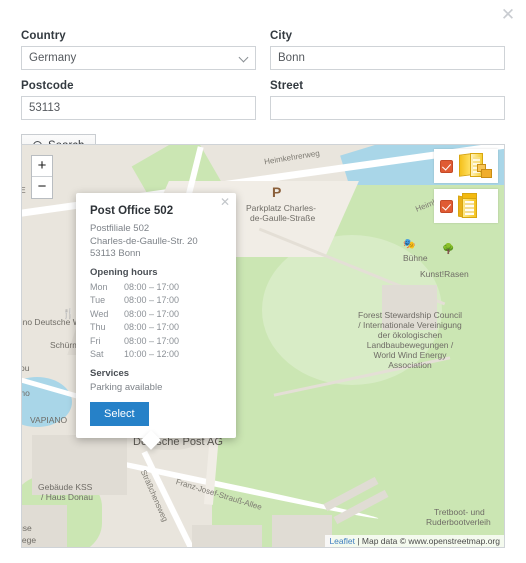  I want to click on map-label: ou, so click(26, 368).